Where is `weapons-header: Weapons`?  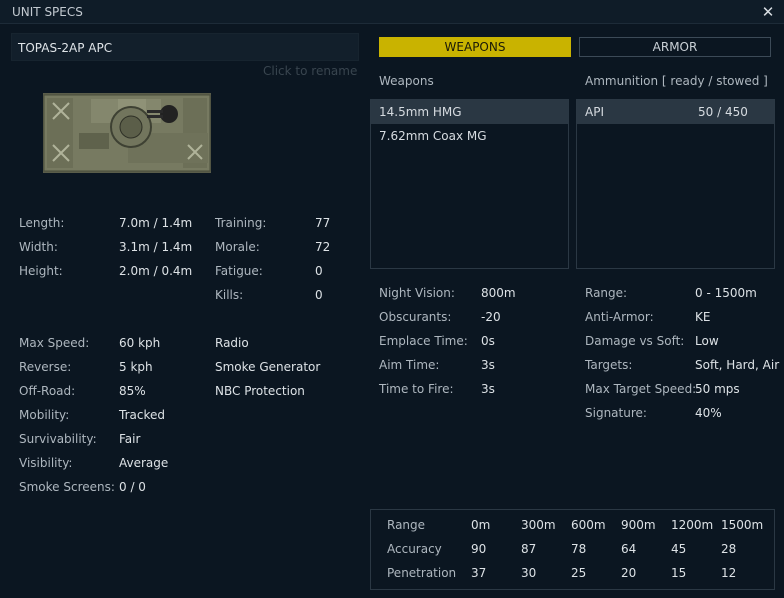
weapons-header: Weapons is located at coordinates (406, 81).